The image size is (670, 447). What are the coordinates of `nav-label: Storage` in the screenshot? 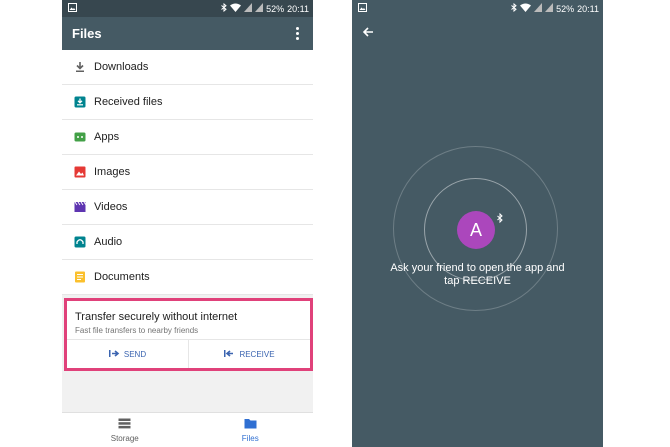 It's located at (124, 438).